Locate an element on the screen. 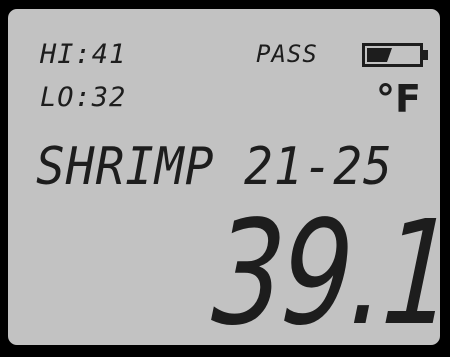  status-label: PASS is located at coordinates (287, 54).